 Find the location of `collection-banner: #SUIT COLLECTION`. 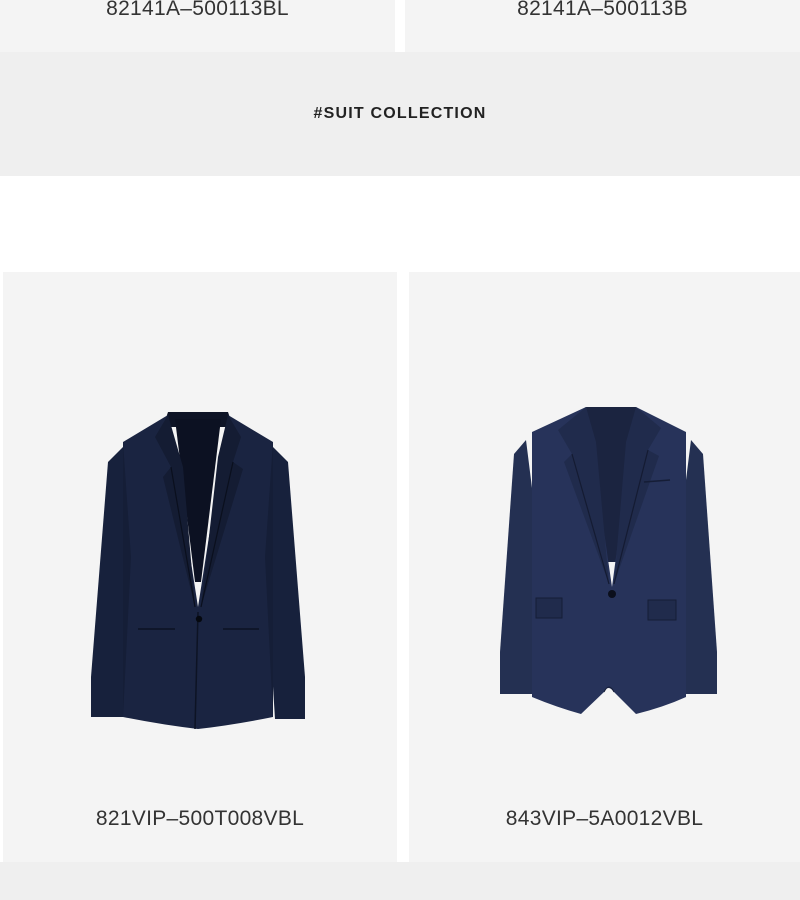

collection-banner: #SUIT COLLECTION is located at coordinates (400, 114).